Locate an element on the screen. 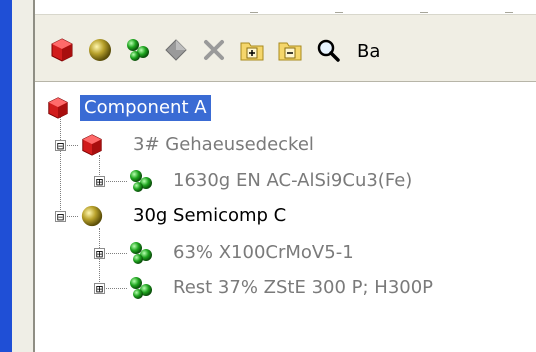  search-icon is located at coordinates (328, 50).